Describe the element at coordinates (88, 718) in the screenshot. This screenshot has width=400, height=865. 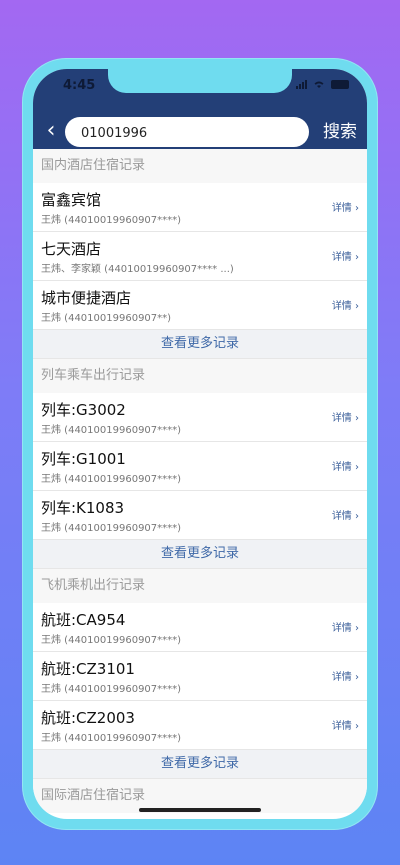
I see `item-title: 航班:CZ2003` at that location.